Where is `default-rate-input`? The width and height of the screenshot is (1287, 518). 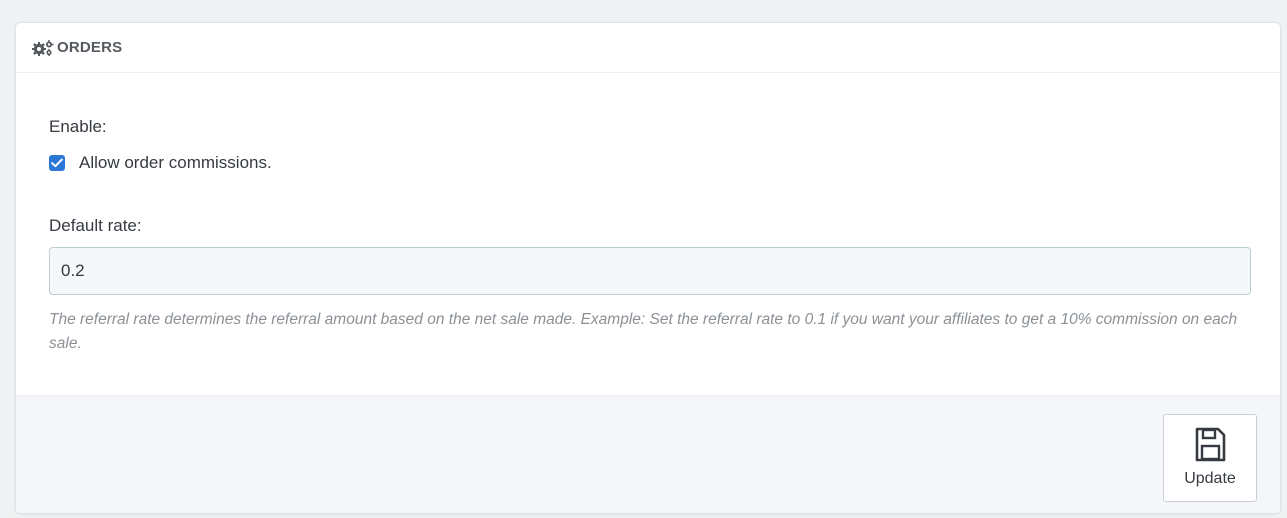 default-rate-input is located at coordinates (650, 271).